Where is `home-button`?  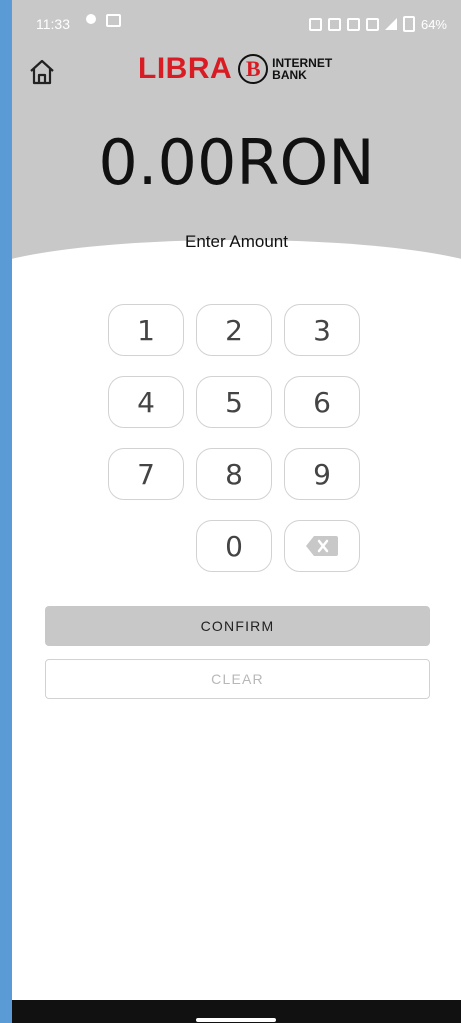 home-button is located at coordinates (42, 72).